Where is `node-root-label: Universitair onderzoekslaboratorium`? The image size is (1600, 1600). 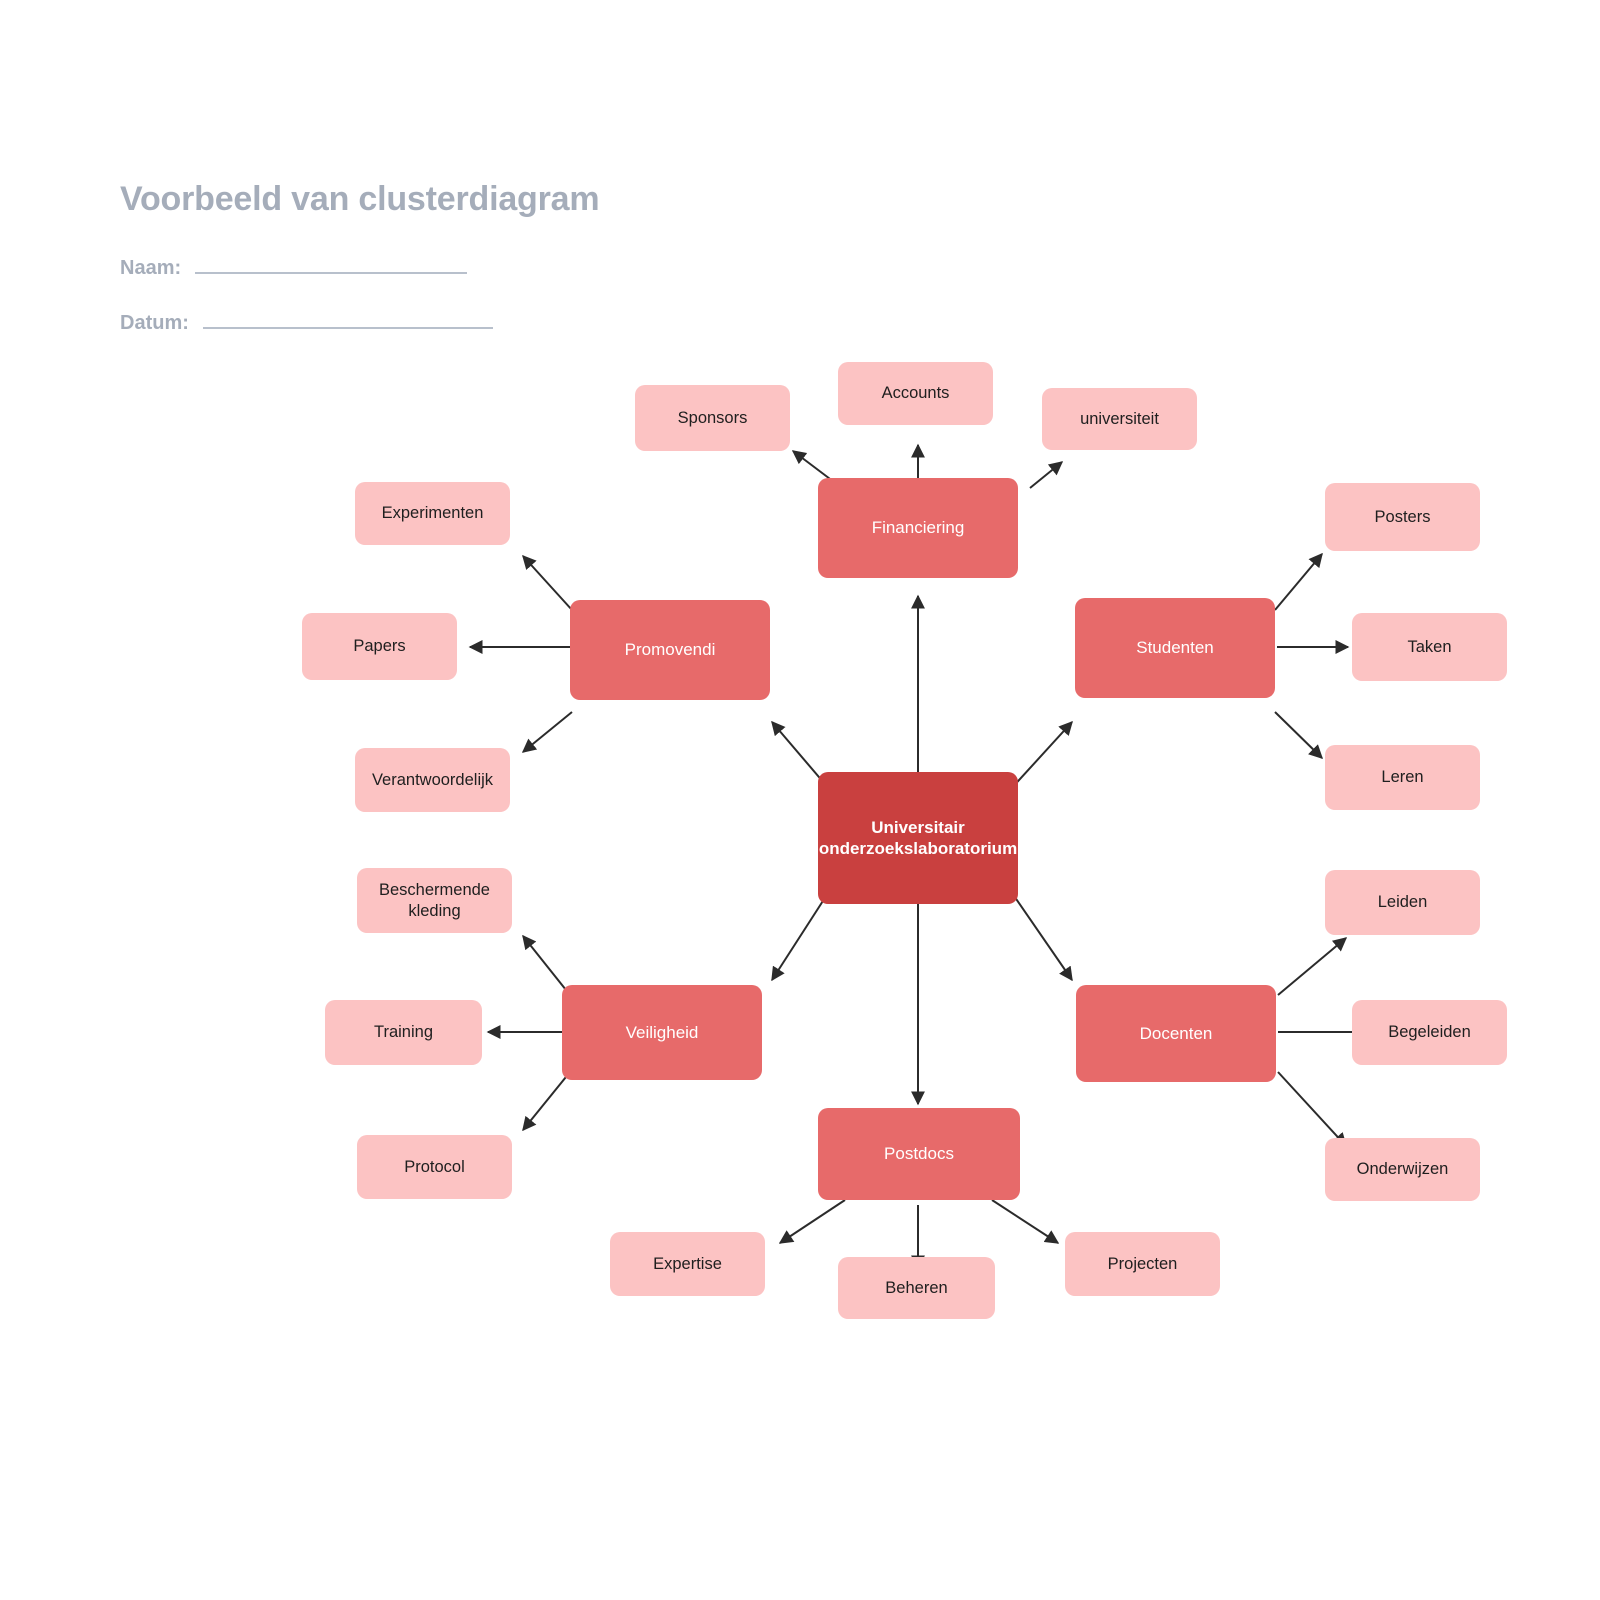
node-root-label: Universitair onderzoekslaboratorium is located at coordinates (918, 837).